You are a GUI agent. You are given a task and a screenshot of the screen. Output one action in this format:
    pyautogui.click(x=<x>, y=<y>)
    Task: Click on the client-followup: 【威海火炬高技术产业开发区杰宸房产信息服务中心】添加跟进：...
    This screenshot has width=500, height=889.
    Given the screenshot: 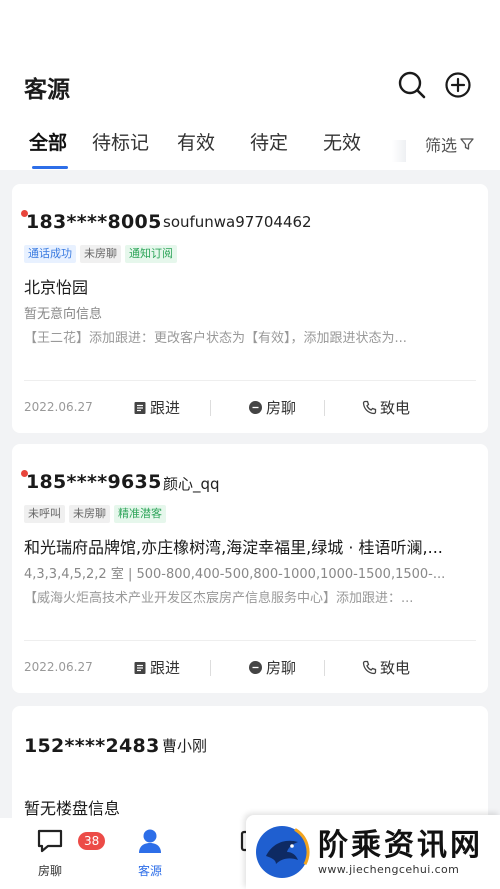 What is the action you would take?
    pyautogui.click(x=219, y=598)
    